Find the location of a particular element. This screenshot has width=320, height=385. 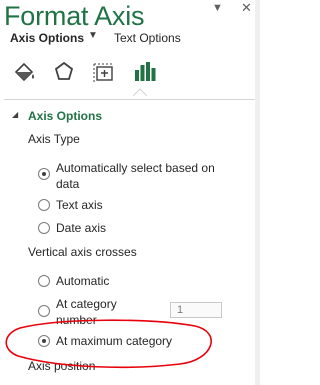

size-properties-icon is located at coordinates (104, 72).